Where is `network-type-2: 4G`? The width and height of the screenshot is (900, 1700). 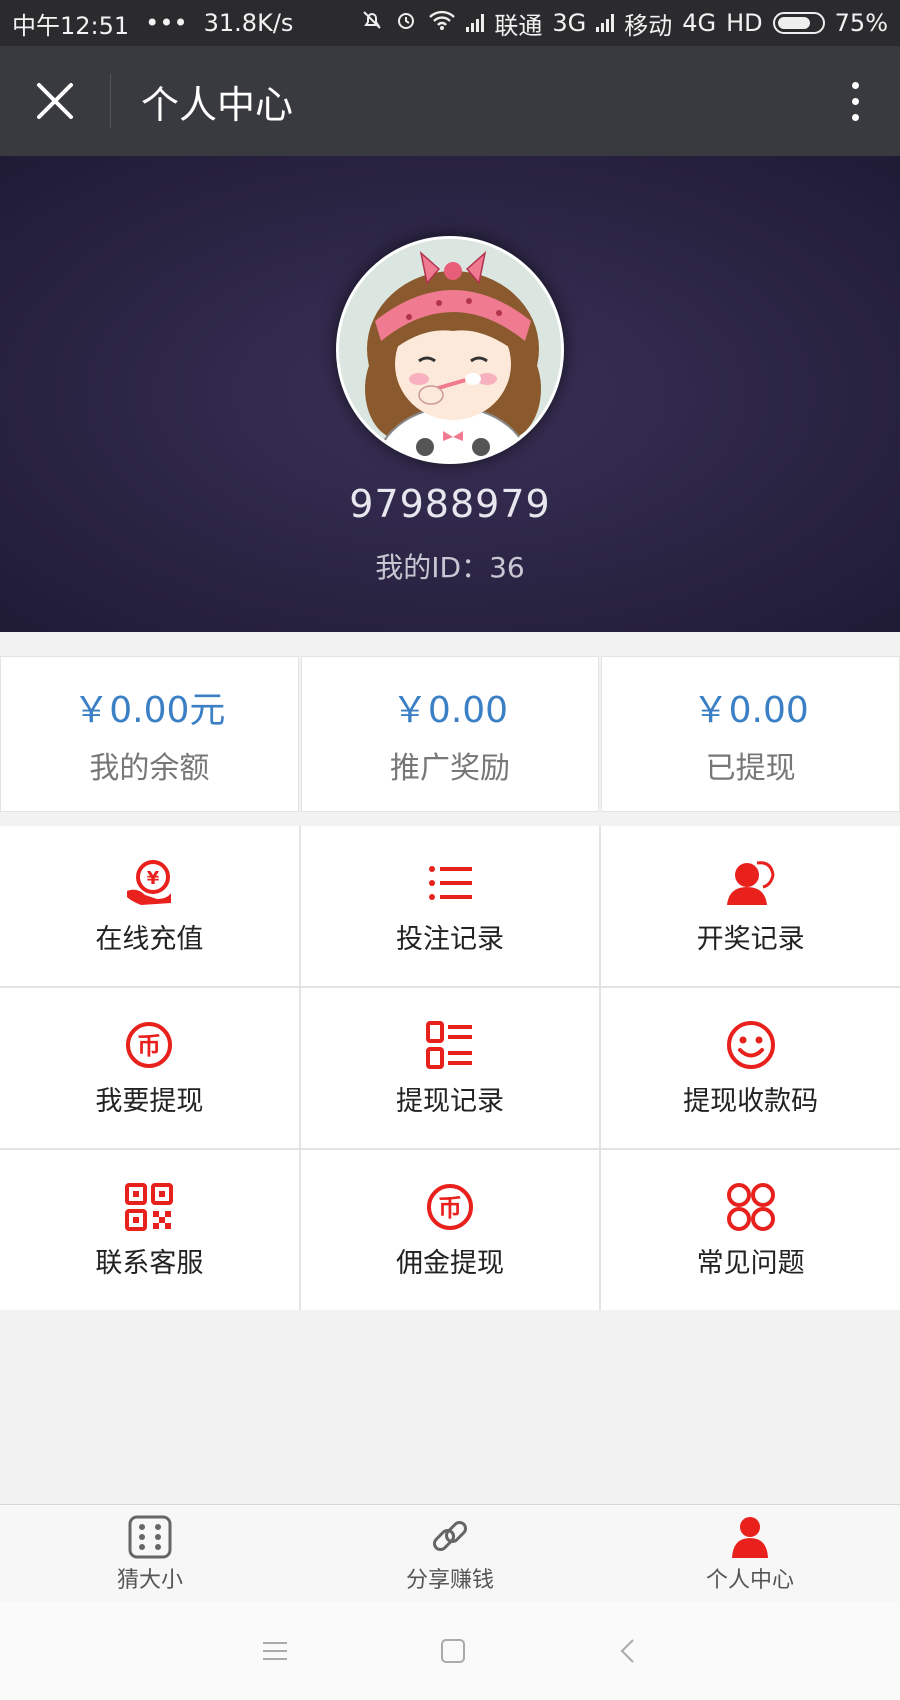 network-type-2: 4G is located at coordinates (699, 23).